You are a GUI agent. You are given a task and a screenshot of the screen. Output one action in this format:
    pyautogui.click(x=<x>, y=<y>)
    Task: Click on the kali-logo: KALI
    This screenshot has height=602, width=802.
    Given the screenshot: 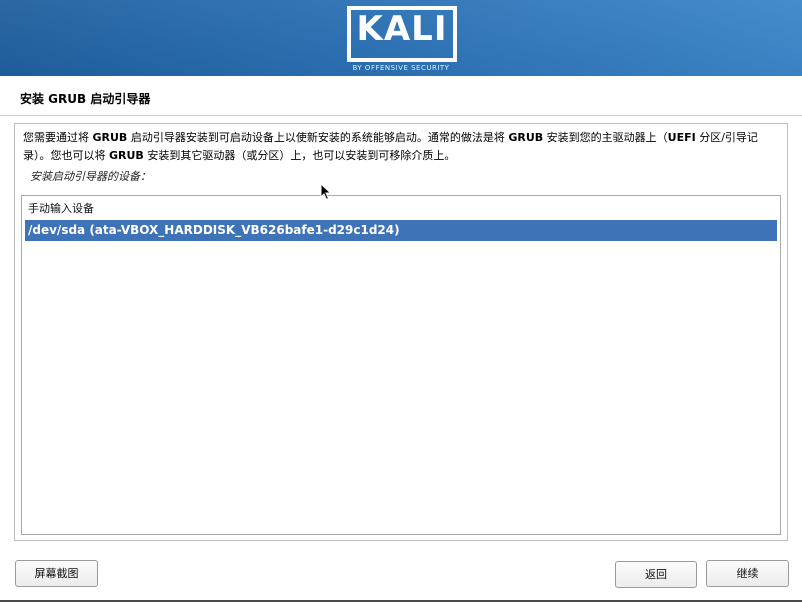 What is the action you would take?
    pyautogui.click(x=402, y=29)
    